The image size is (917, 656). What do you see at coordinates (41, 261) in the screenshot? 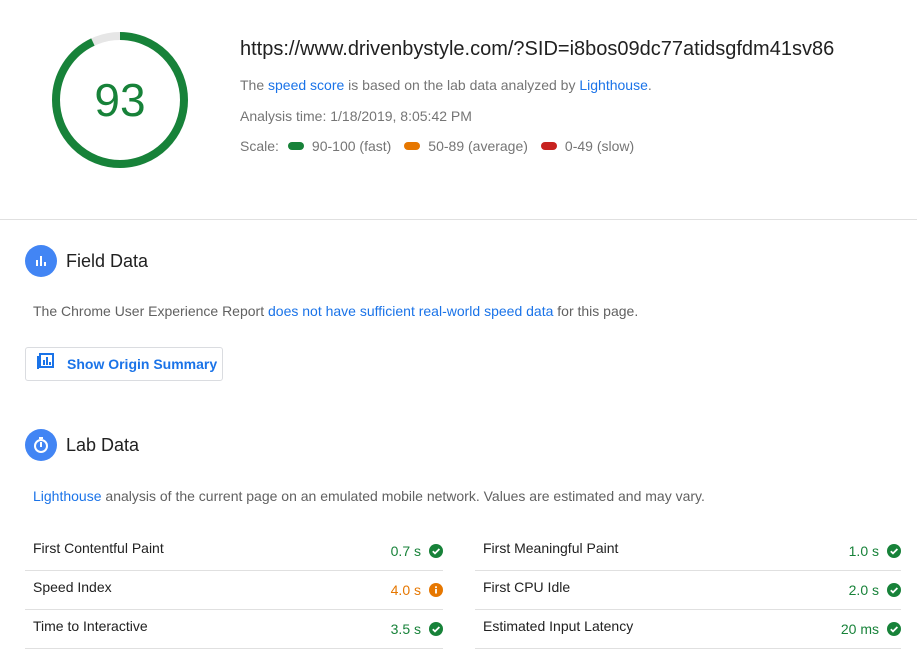
I see `bar-chart-icon` at bounding box center [41, 261].